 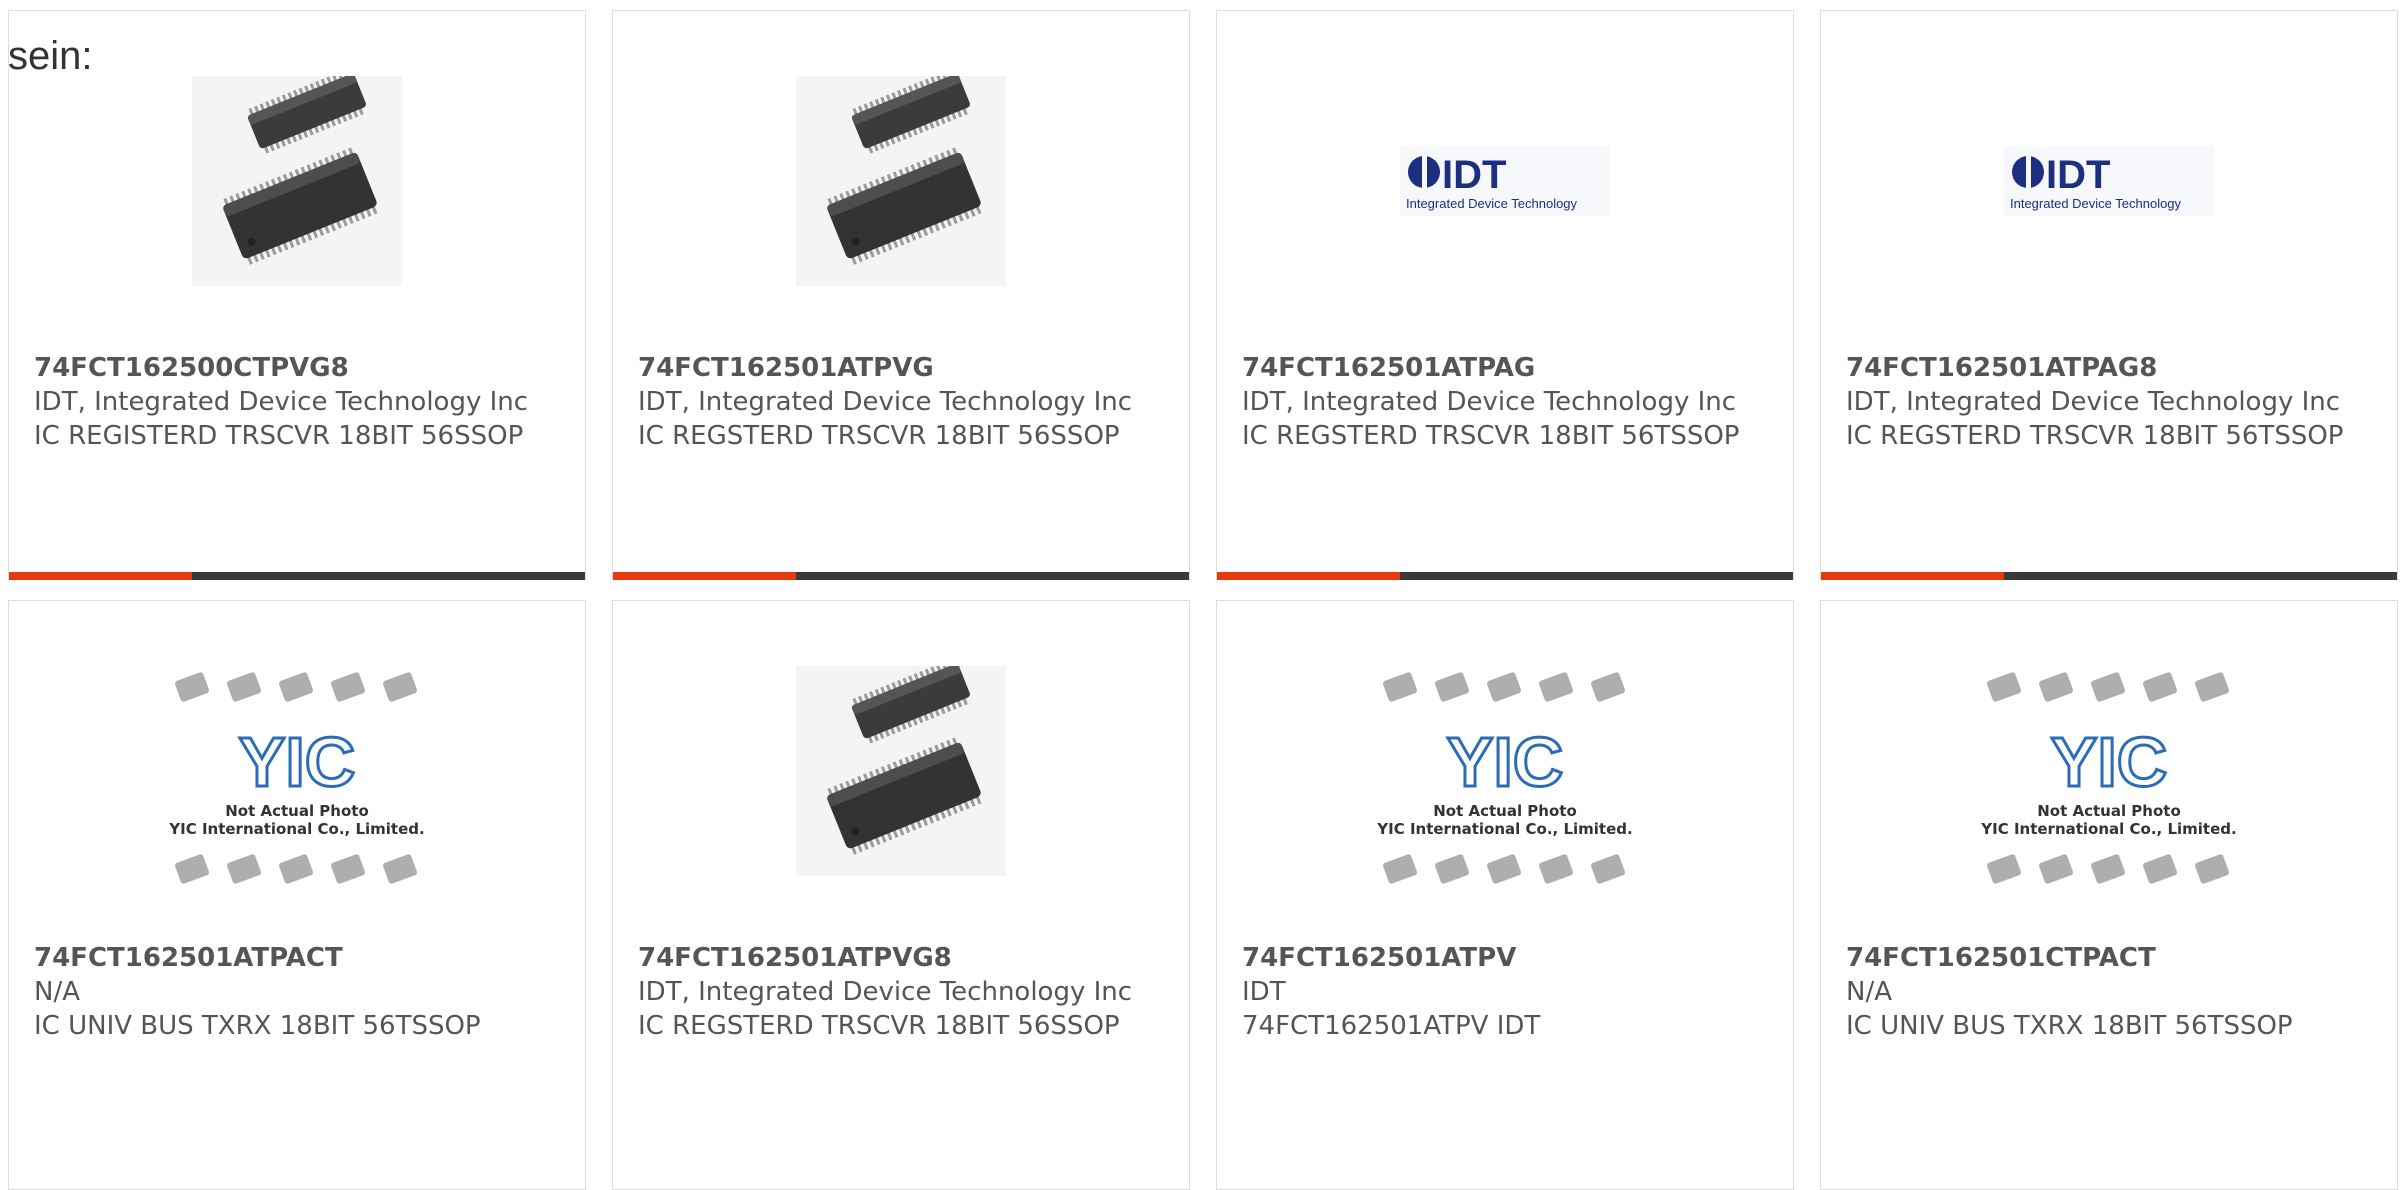 What do you see at coordinates (50, 56) in the screenshot?
I see `section-heading: sein:` at bounding box center [50, 56].